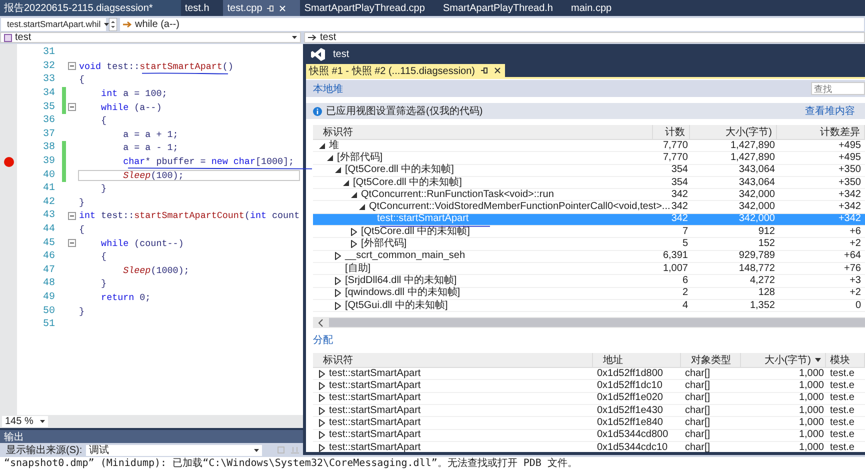 The height and width of the screenshot is (471, 865). I want to click on document-tab: 报告20220615-2115.diagsession*, so click(90, 8).